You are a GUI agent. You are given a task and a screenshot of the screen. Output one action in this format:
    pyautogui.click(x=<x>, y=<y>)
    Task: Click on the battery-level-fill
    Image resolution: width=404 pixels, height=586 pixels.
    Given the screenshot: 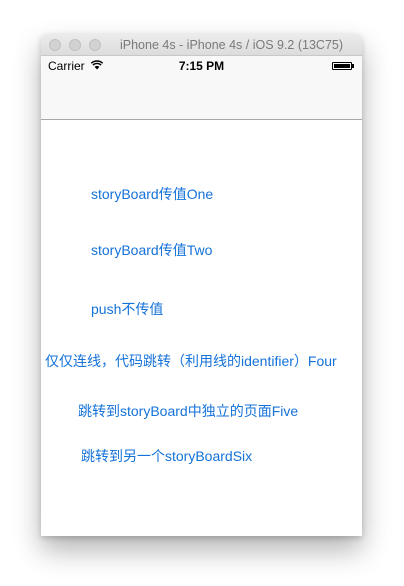 What is the action you would take?
    pyautogui.click(x=342, y=66)
    